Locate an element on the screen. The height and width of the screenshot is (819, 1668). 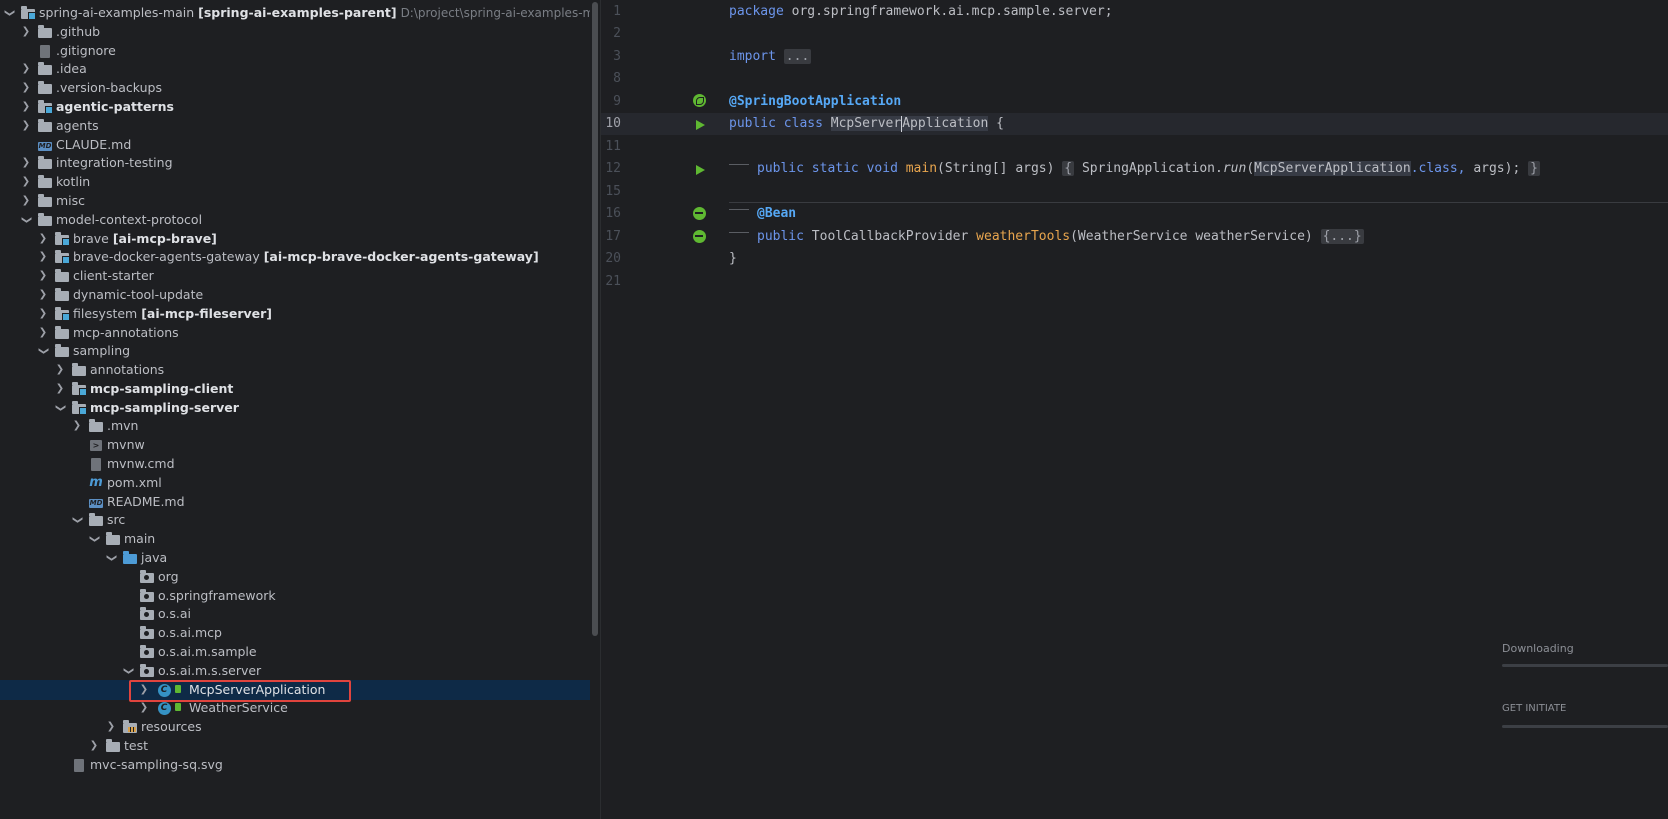
tree-item-misc: ❯ misc is located at coordinates (319, 201).